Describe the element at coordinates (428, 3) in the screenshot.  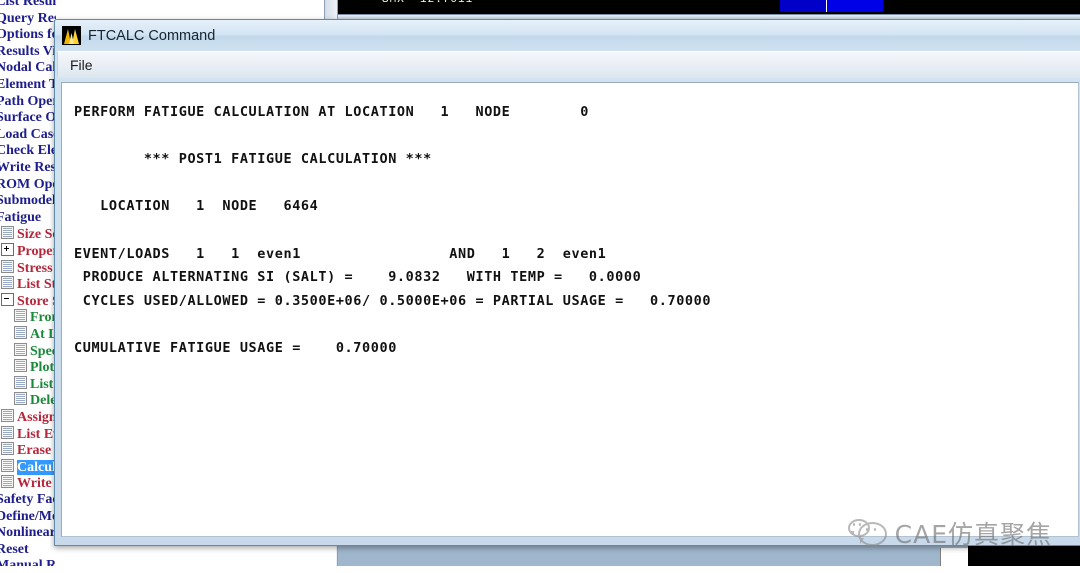
I see `graphics-smx-text: SMX =12.7011` at that location.